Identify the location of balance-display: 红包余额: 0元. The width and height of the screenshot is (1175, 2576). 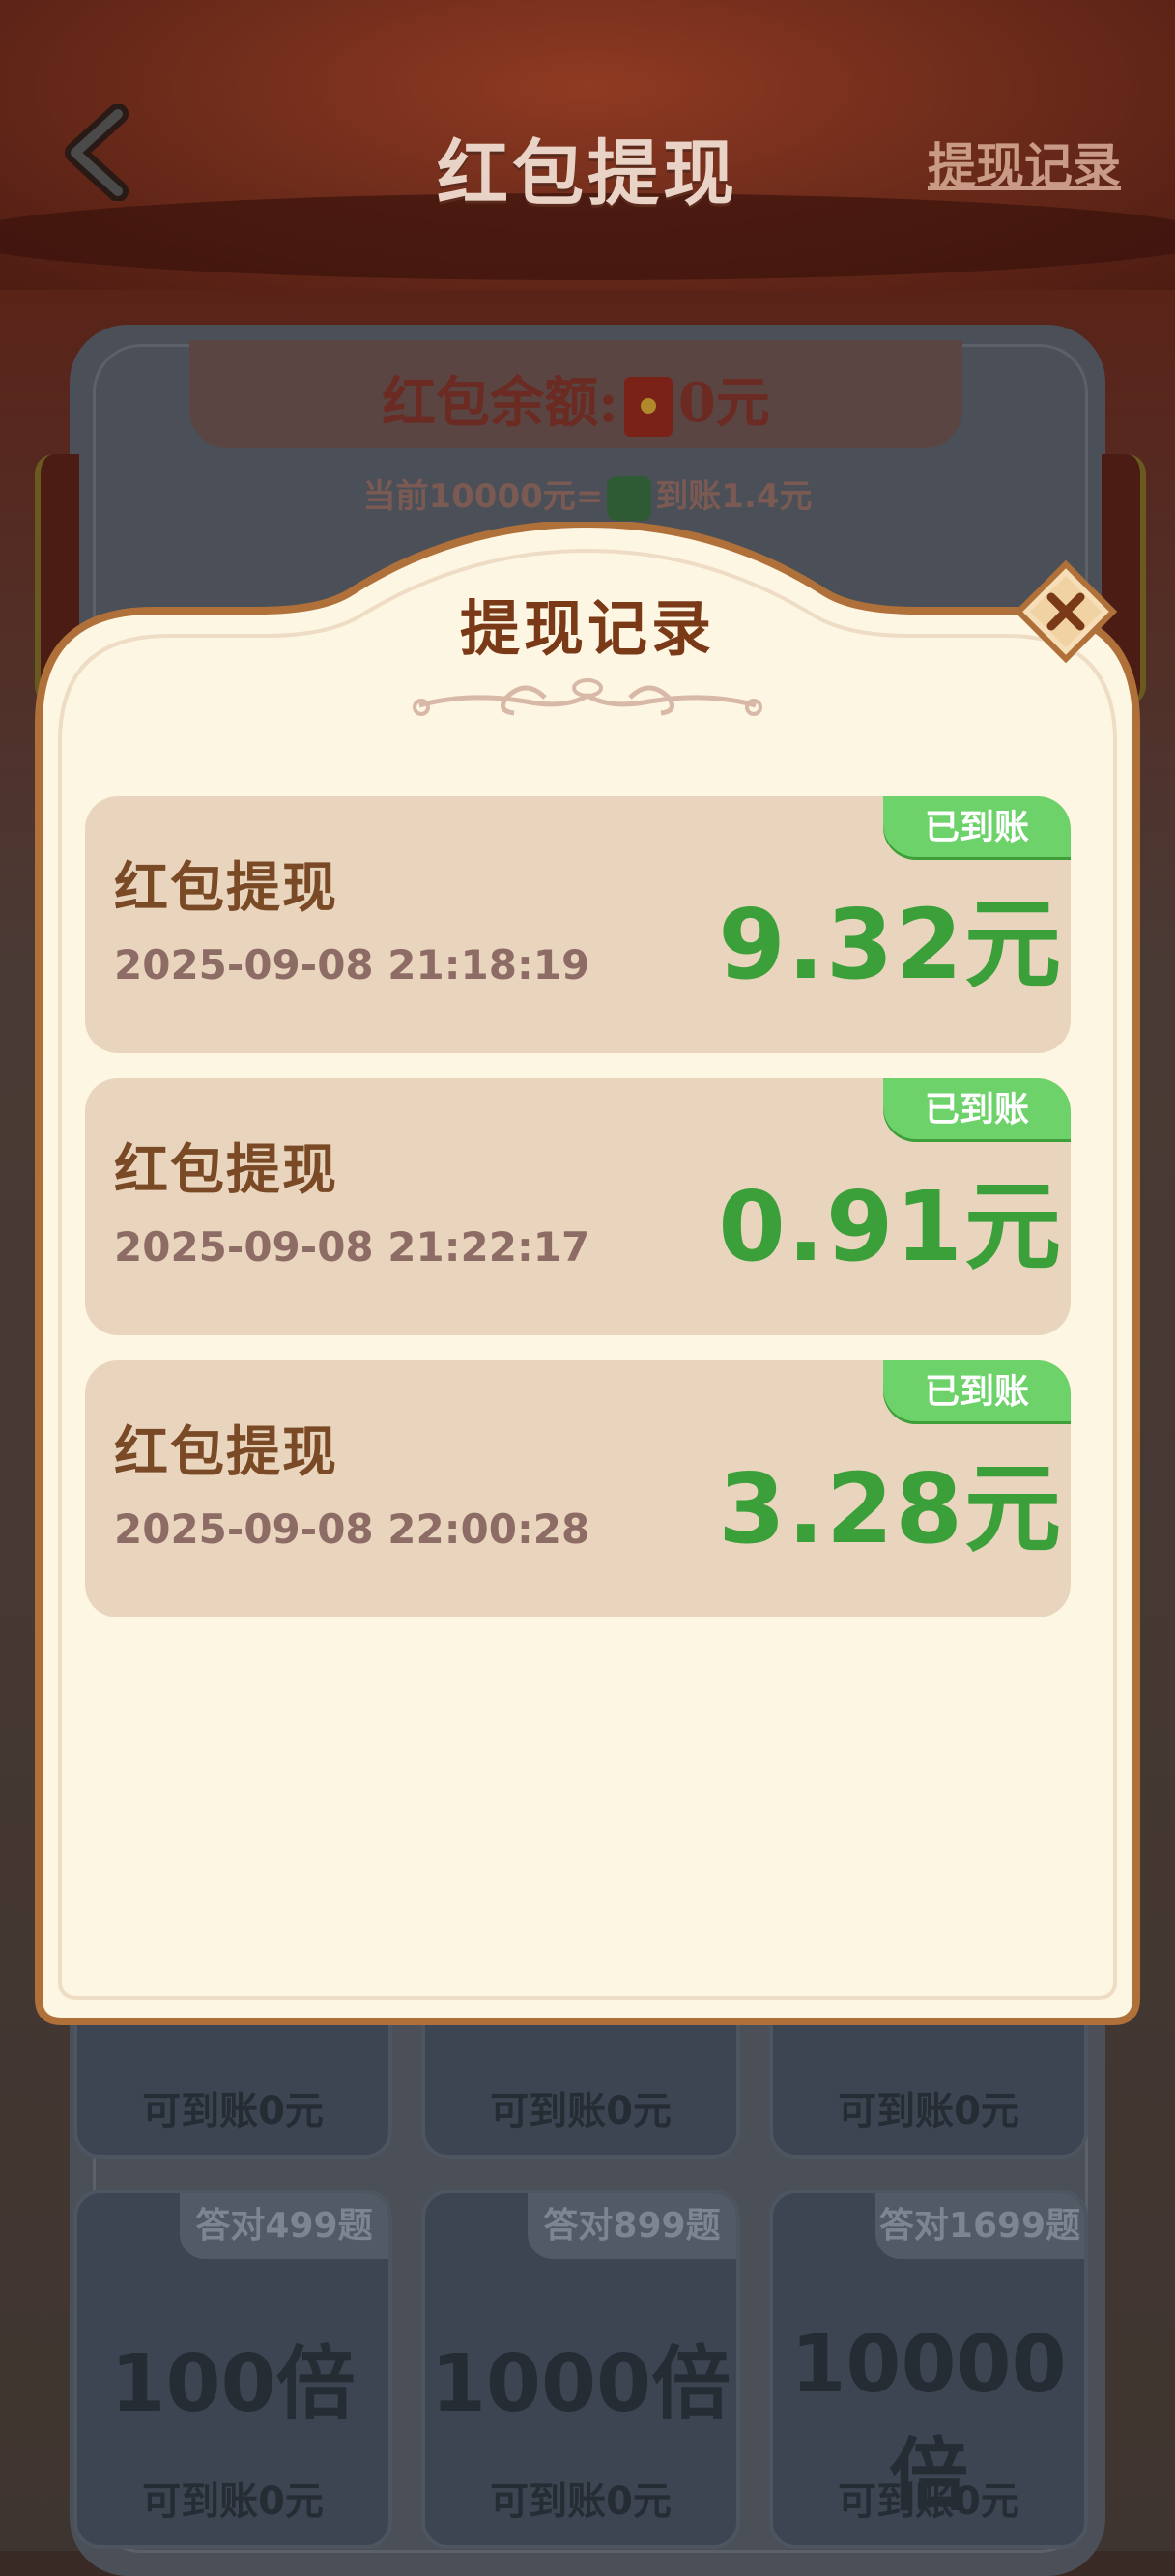
(576, 399).